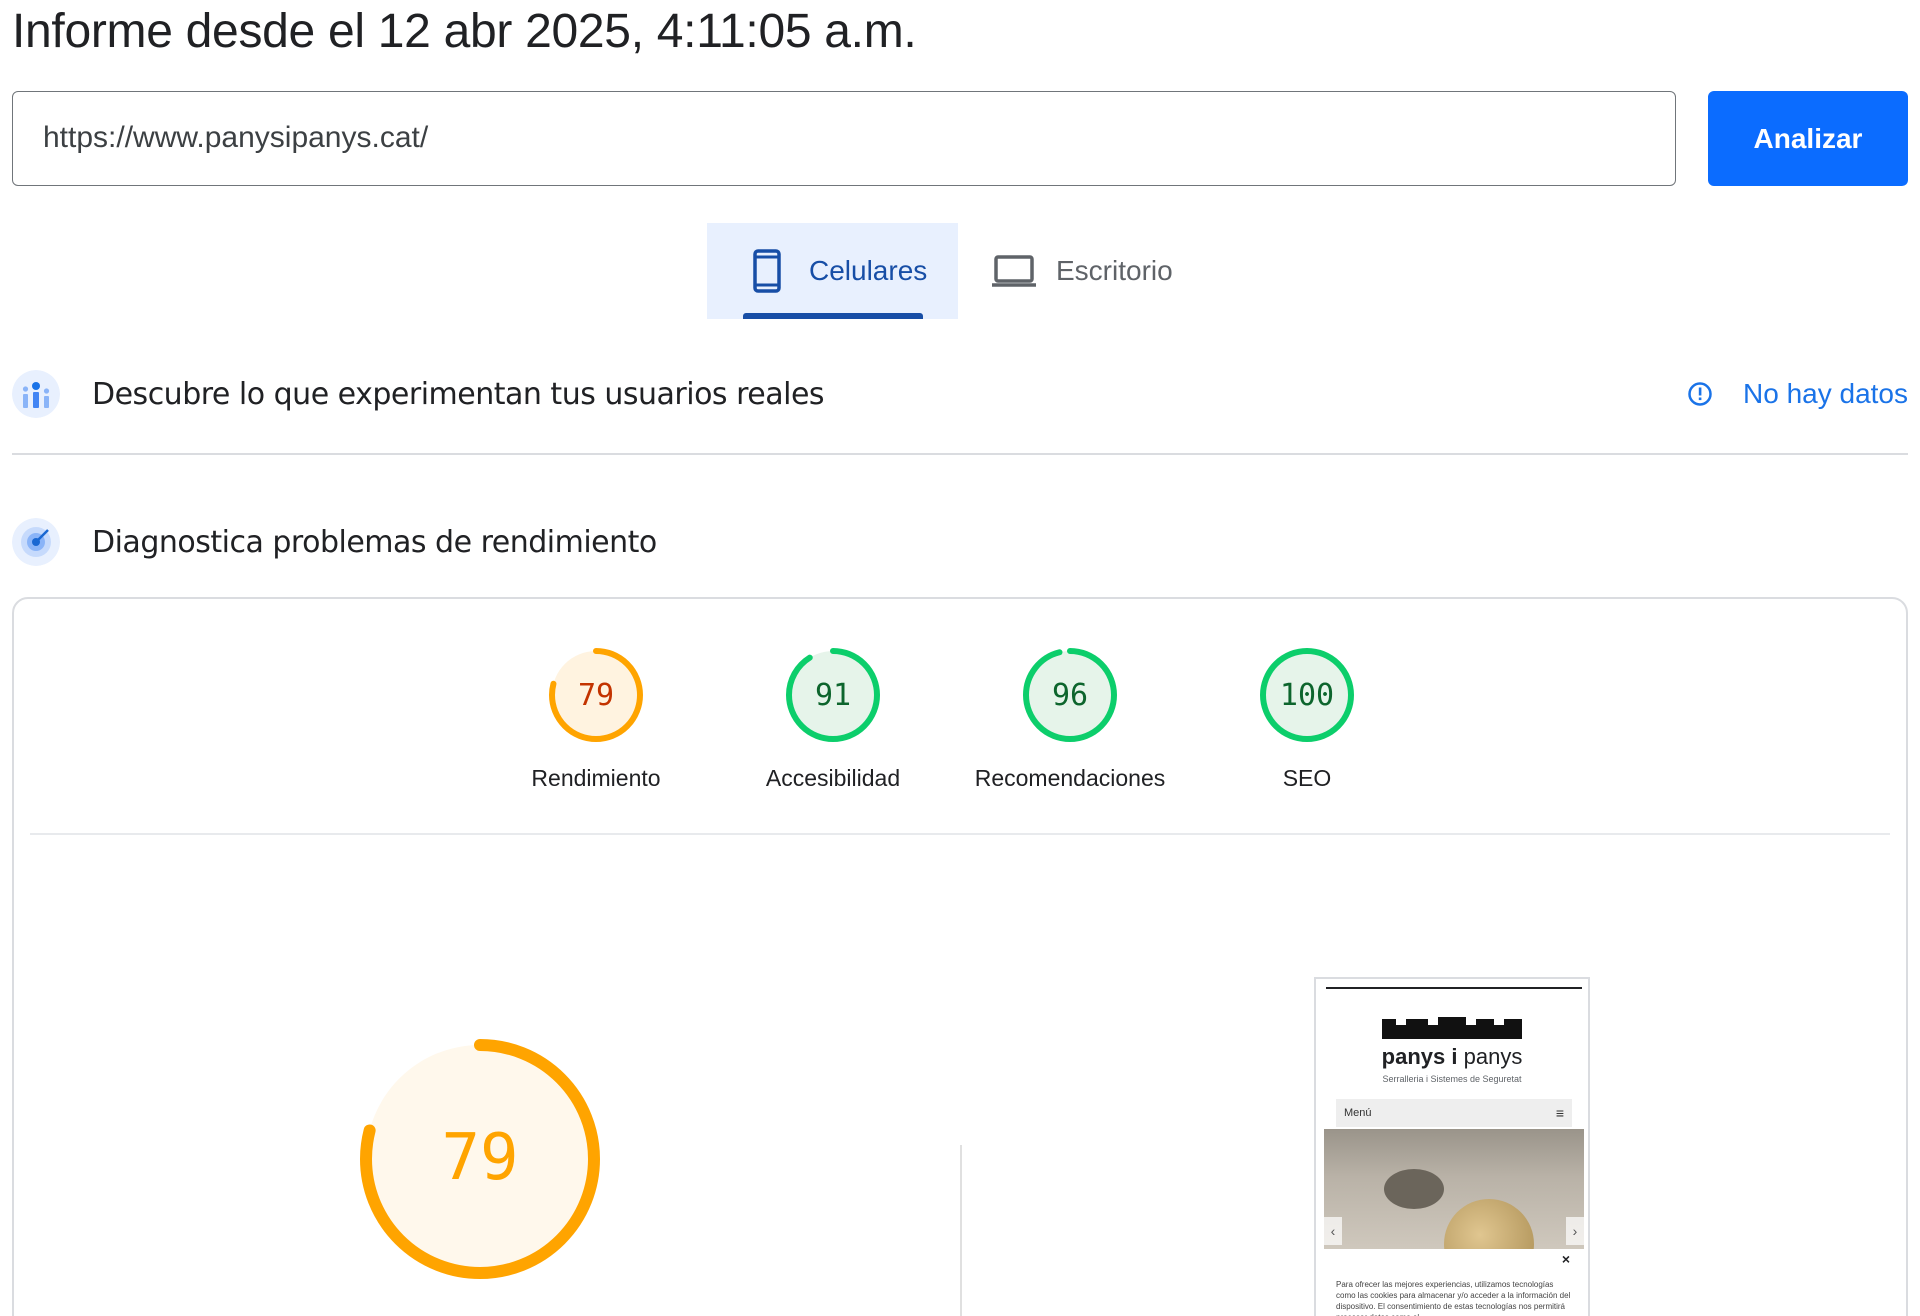 Image resolution: width=1920 pixels, height=1316 pixels. What do you see at coordinates (961, 1230) in the screenshot?
I see `vertical-divider` at bounding box center [961, 1230].